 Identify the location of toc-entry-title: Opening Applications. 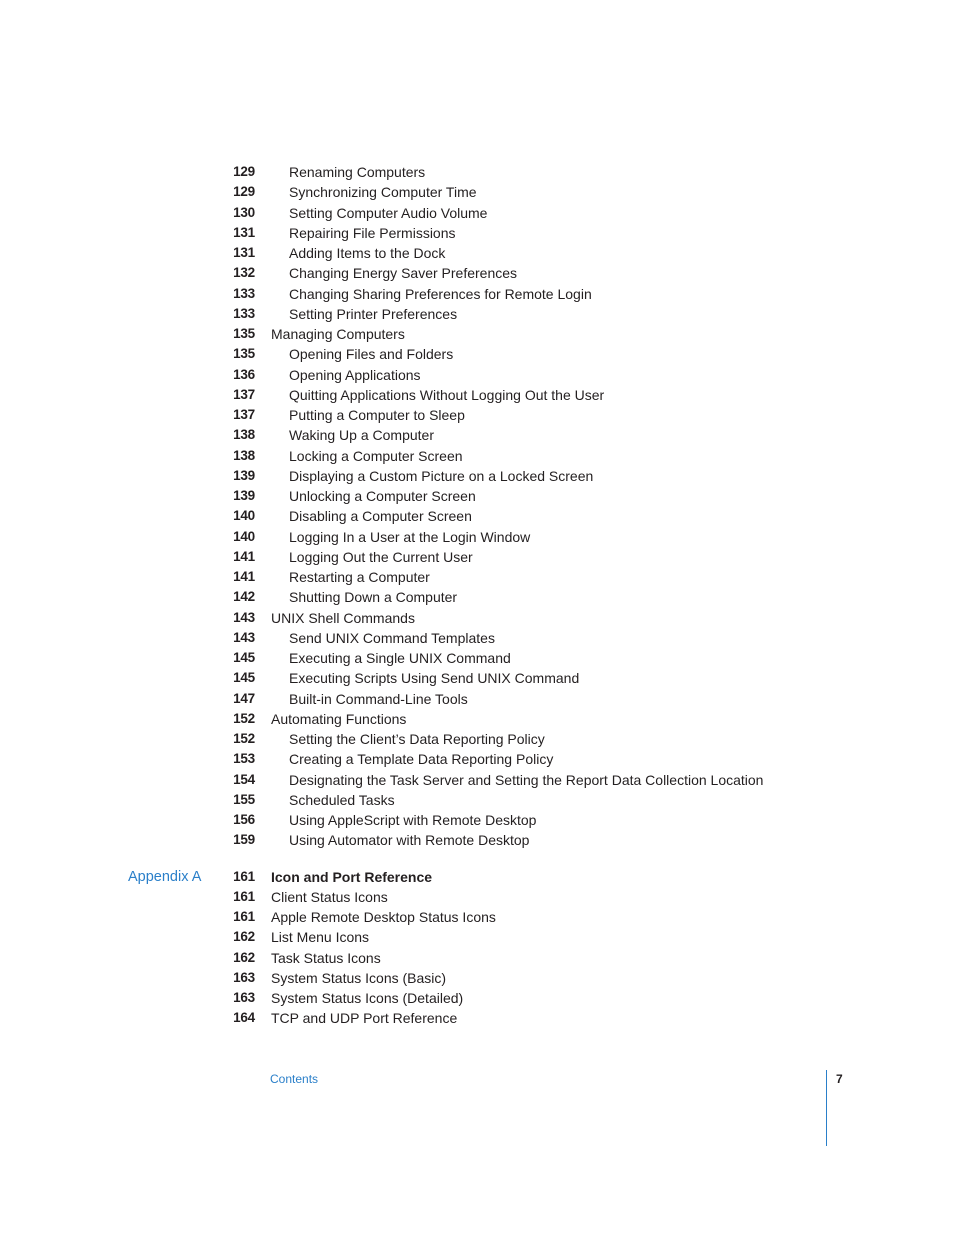
(355, 375).